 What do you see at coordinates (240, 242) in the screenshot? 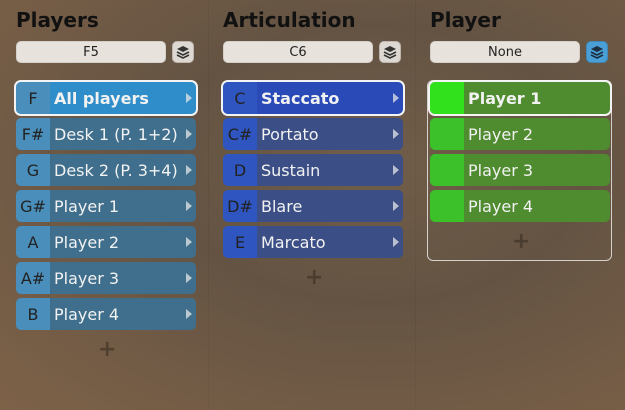
I see `articulation-row-key: E` at bounding box center [240, 242].